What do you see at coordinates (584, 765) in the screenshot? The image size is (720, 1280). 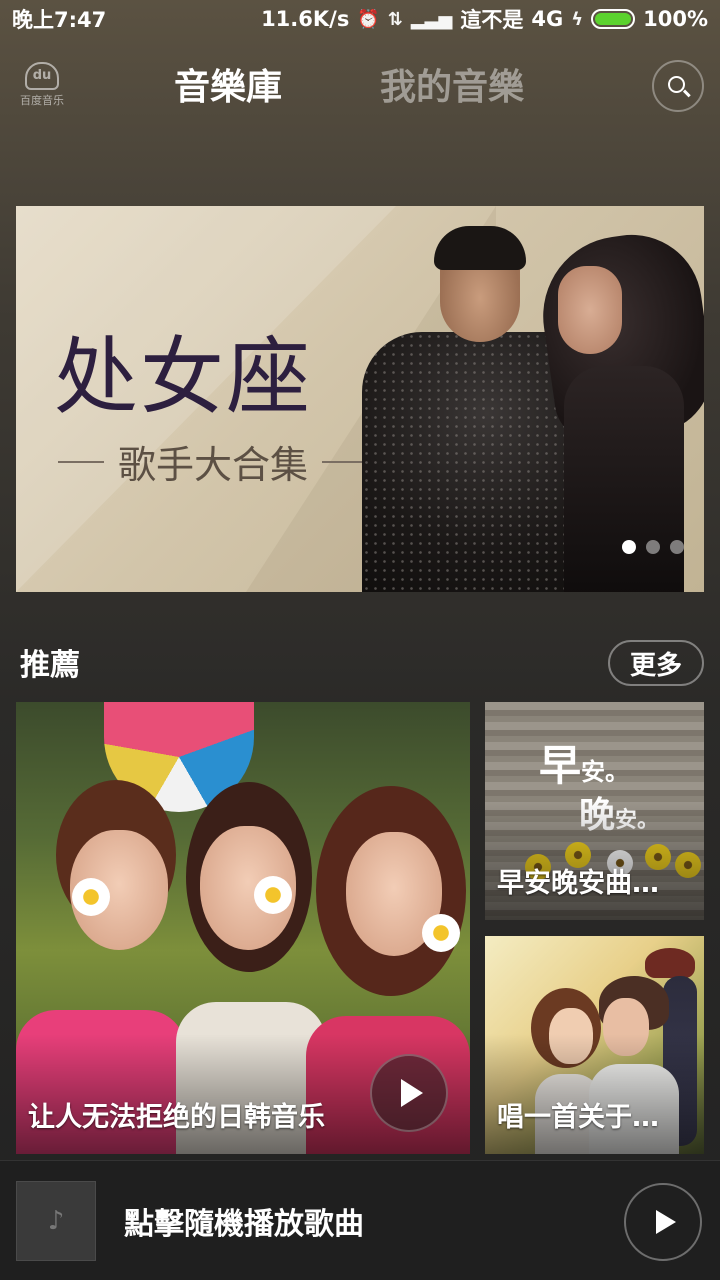 I see `card-art-text: 早安。` at bounding box center [584, 765].